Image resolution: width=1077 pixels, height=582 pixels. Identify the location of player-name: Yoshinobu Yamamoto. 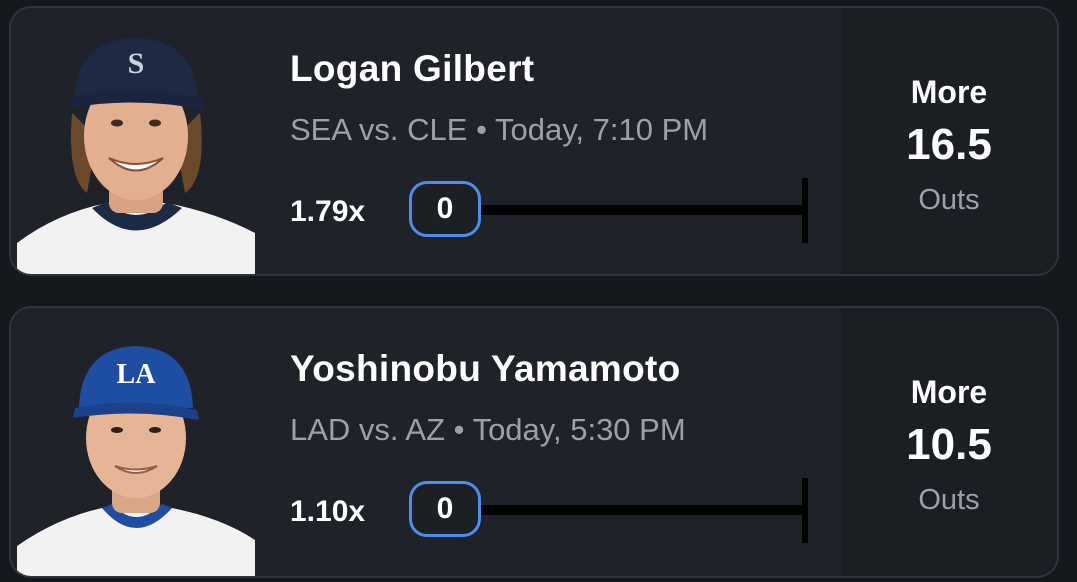
(485, 368).